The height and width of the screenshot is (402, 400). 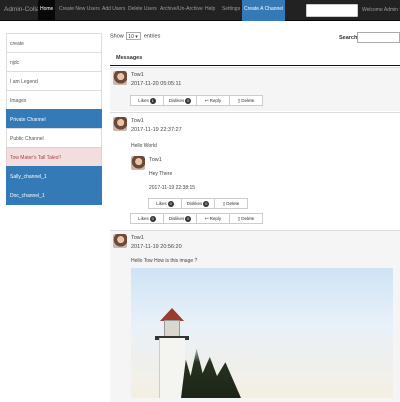 I want to click on sidebar-item-njdc: njdc, so click(x=54, y=62).